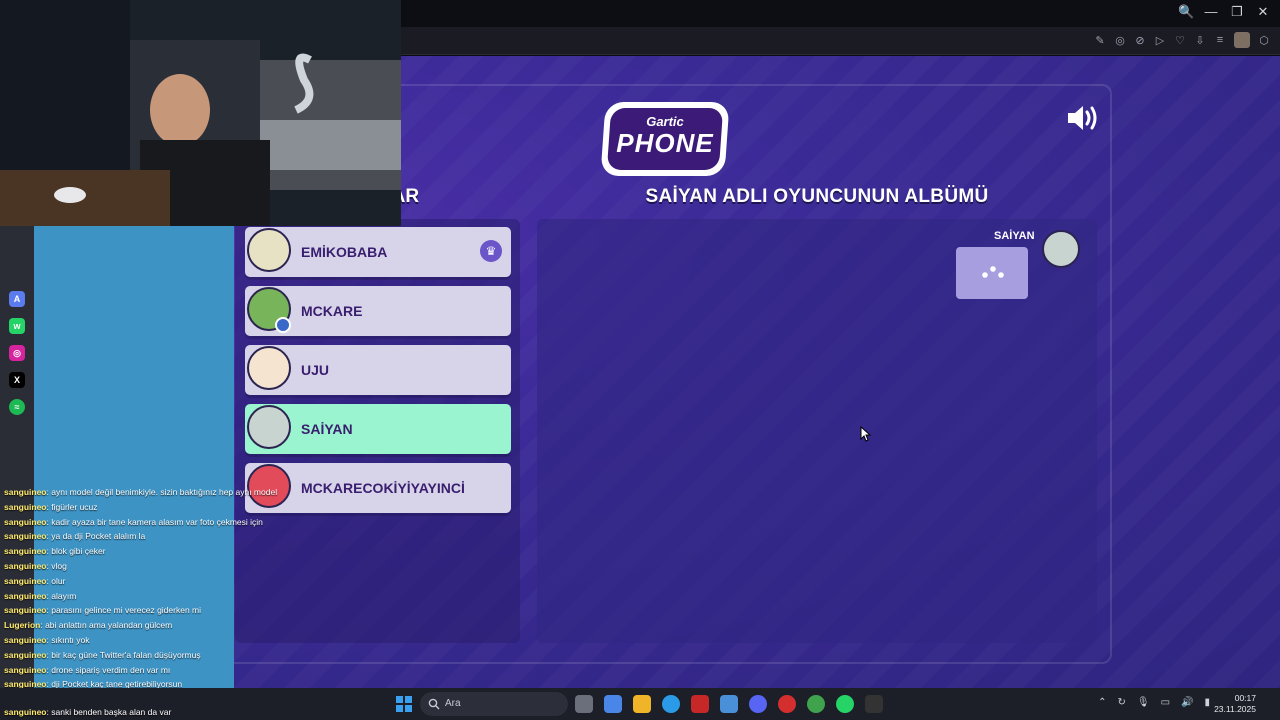 Image resolution: width=1280 pixels, height=720 pixels. I want to click on search-icon: 🔍, so click(1186, 12).